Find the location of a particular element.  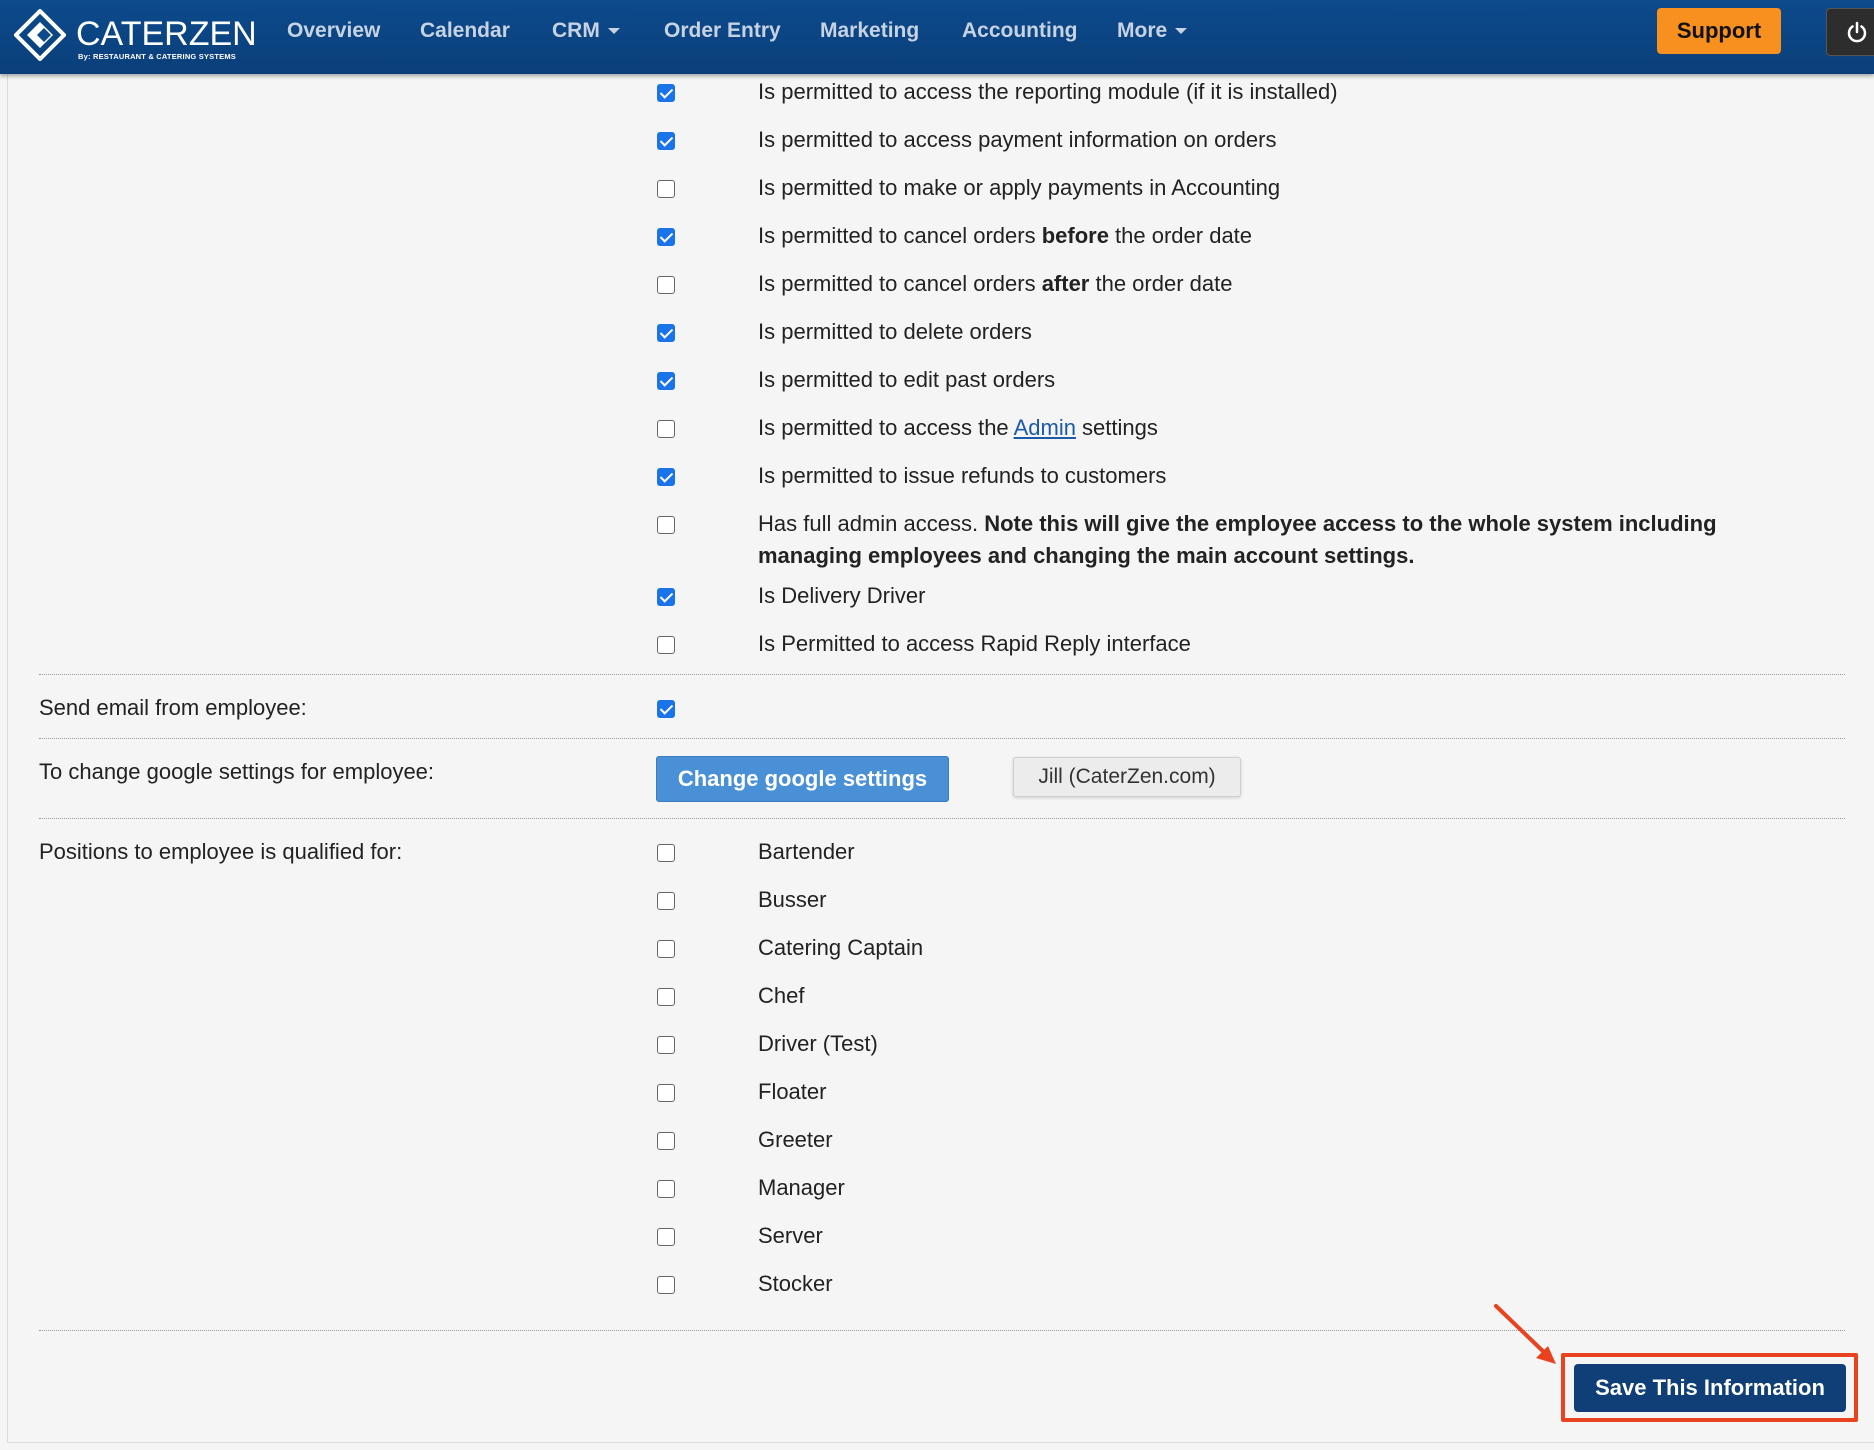

nav-accounting: Accounting is located at coordinates (1020, 31).